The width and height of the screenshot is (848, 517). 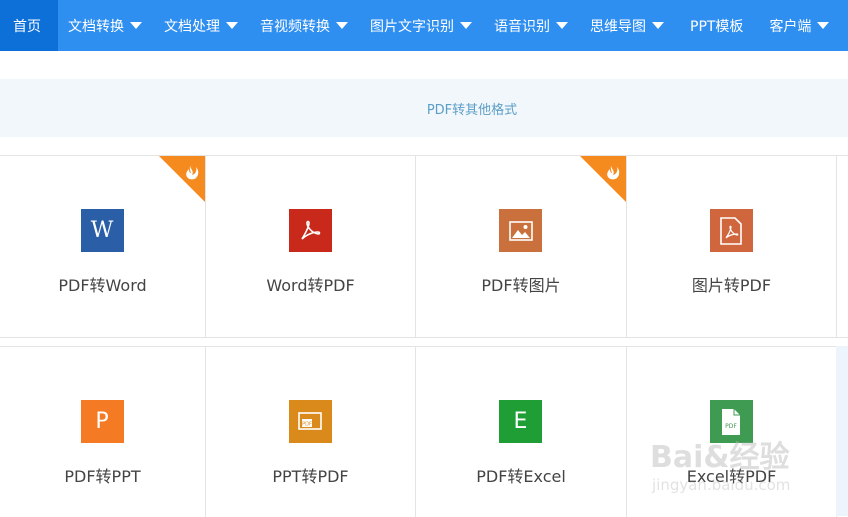 I want to click on nav-item-home: 首页, so click(x=29, y=25).